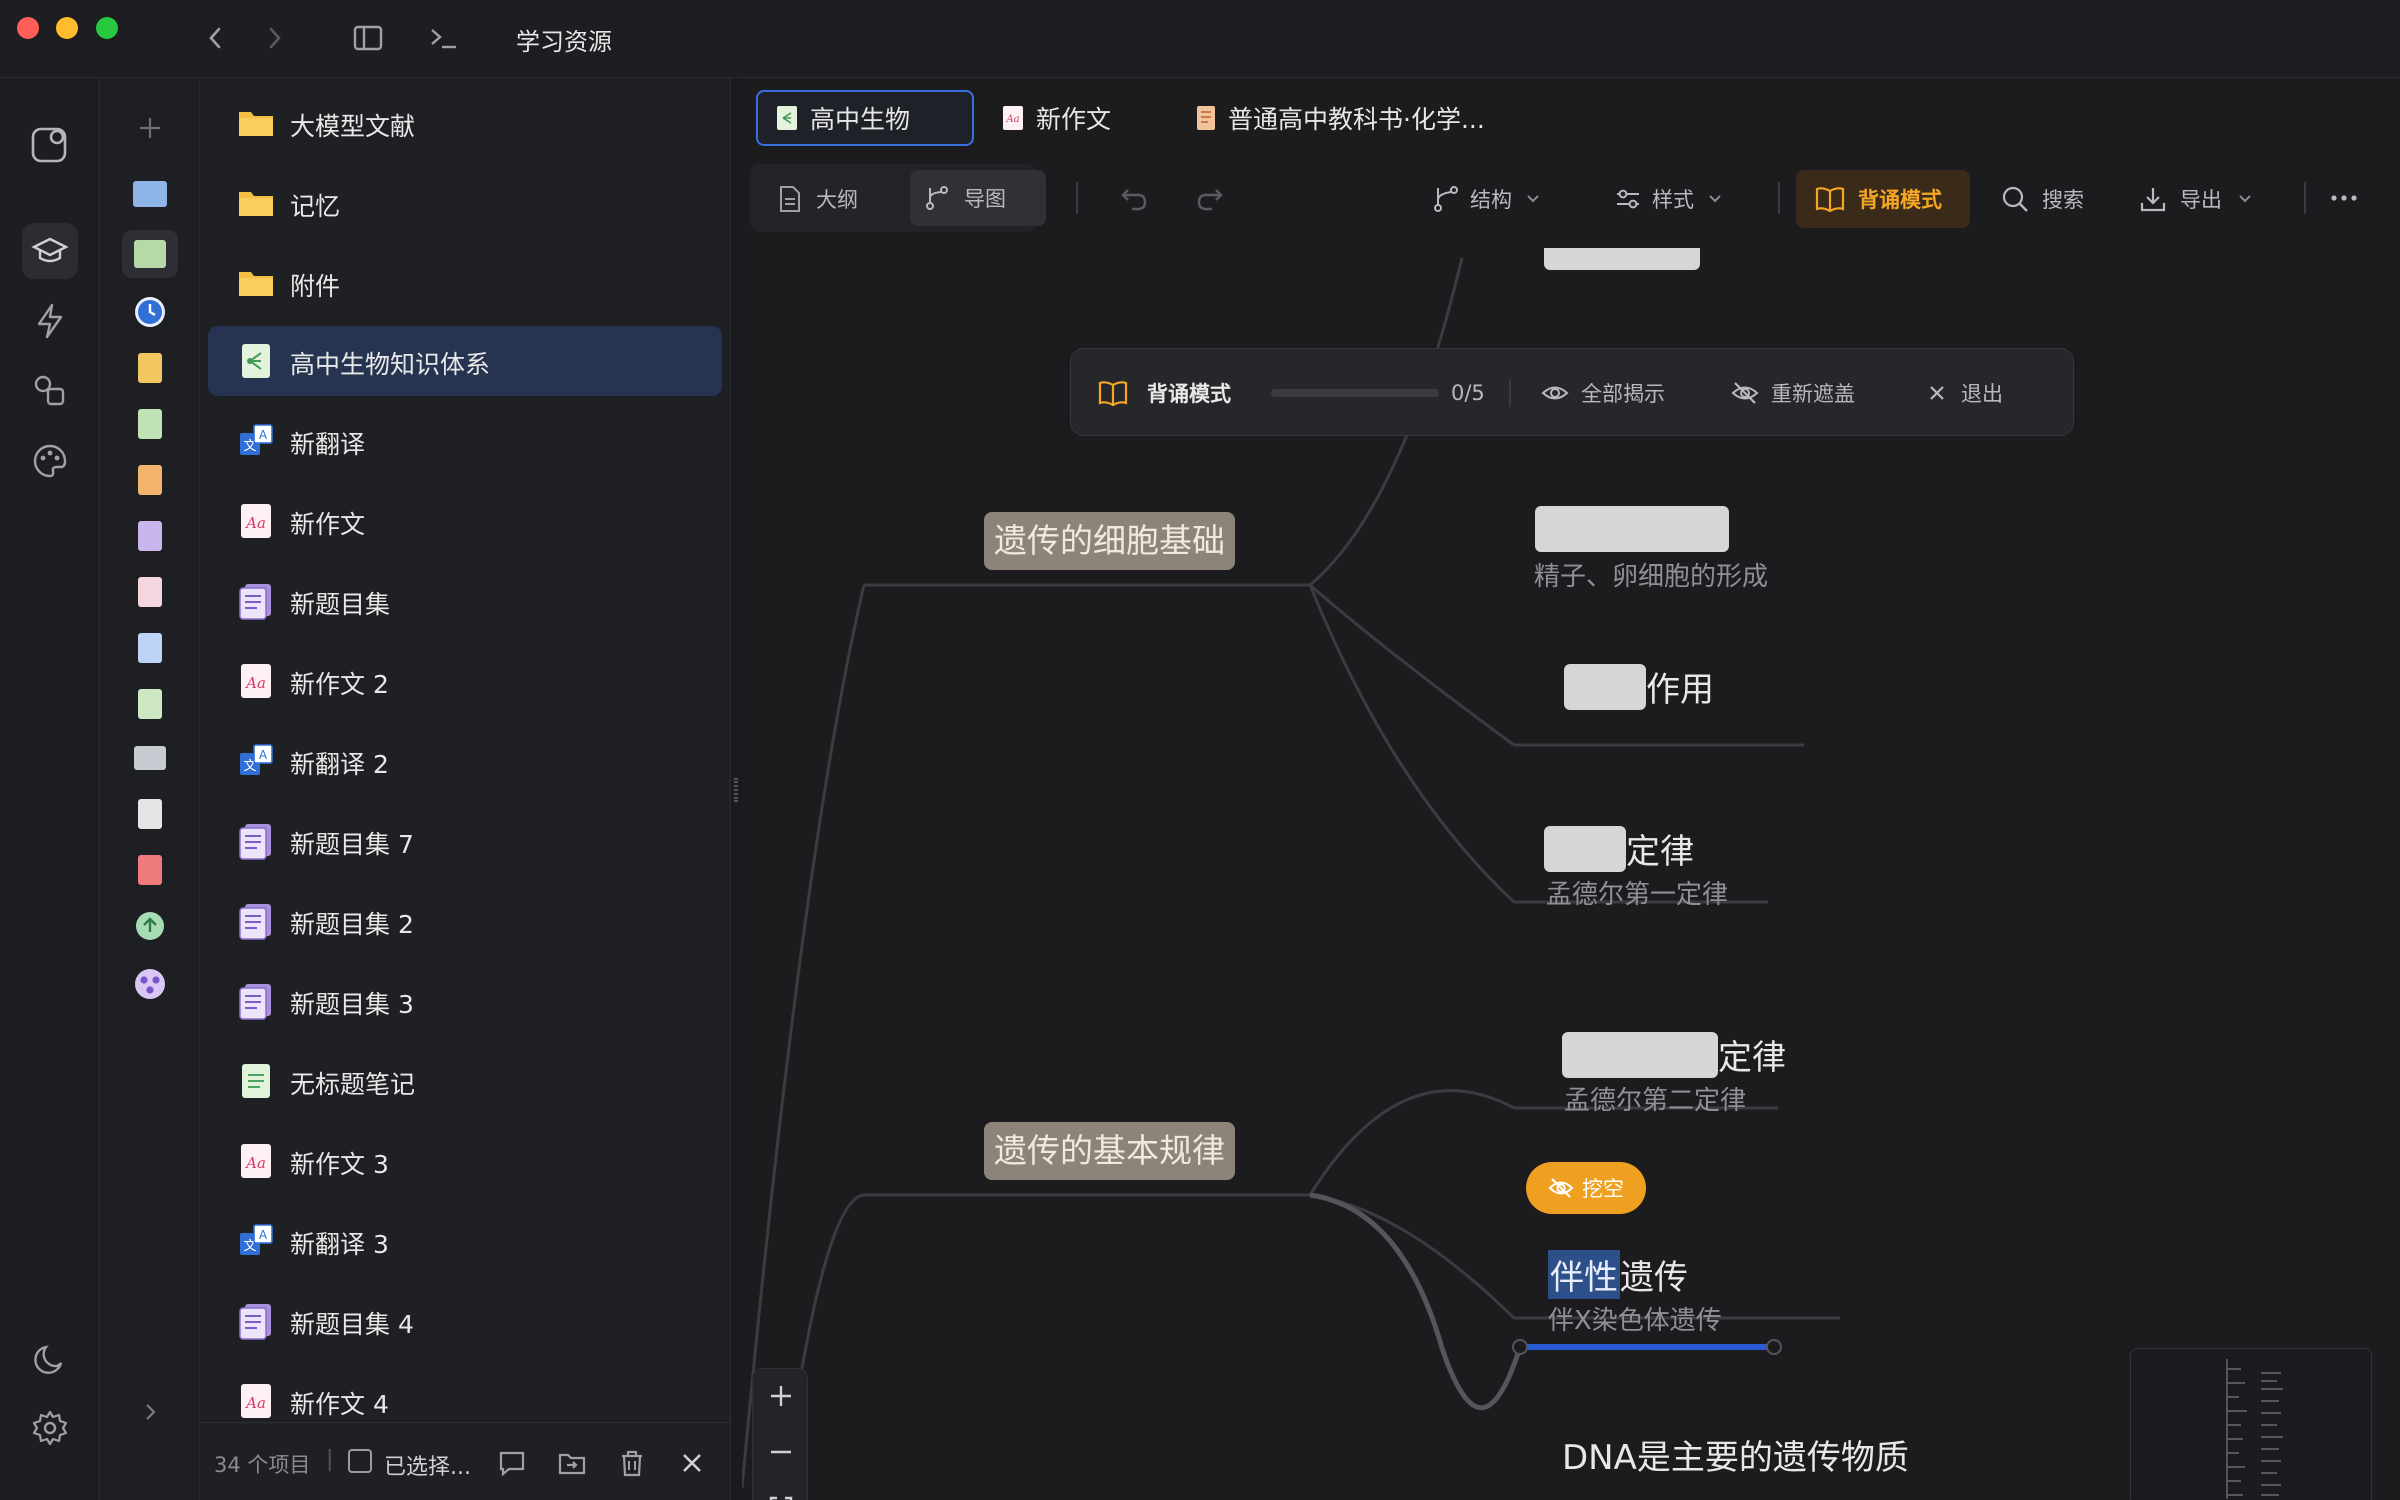 The width and height of the screenshot is (2400, 1500). I want to click on recite-mode-button: 背诵模式, so click(1883, 199).